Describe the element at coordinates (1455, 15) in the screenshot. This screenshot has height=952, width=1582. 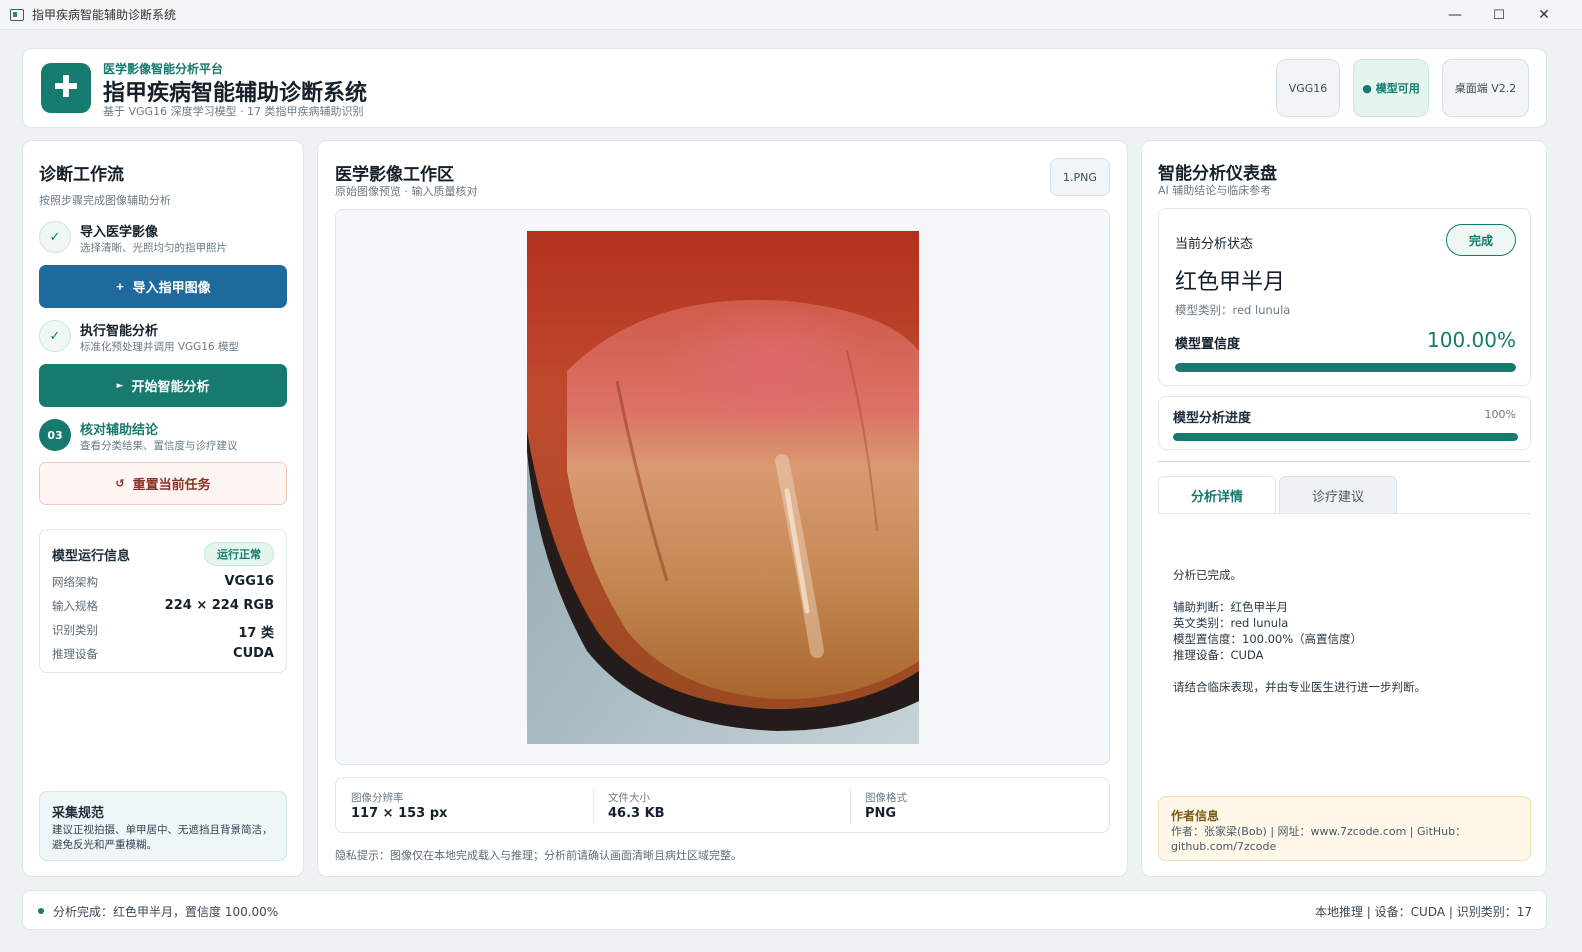
I see `minimize-button: —` at that location.